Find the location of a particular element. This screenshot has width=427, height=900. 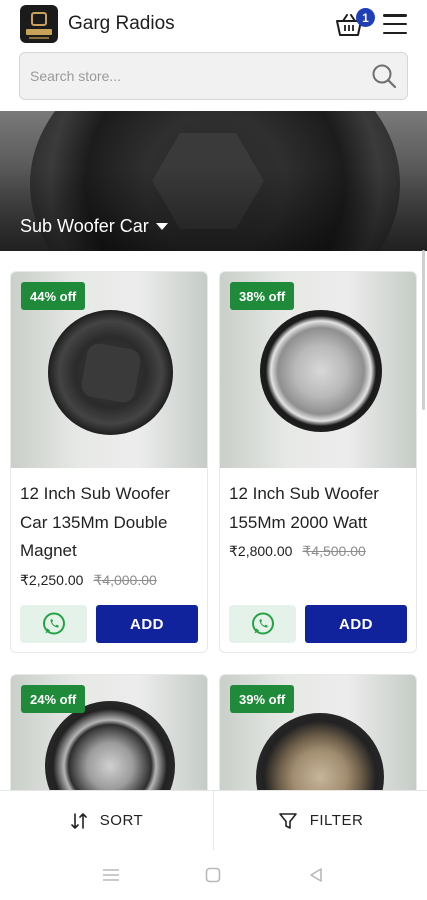

product-price: ₹2,800.00 is located at coordinates (261, 551).